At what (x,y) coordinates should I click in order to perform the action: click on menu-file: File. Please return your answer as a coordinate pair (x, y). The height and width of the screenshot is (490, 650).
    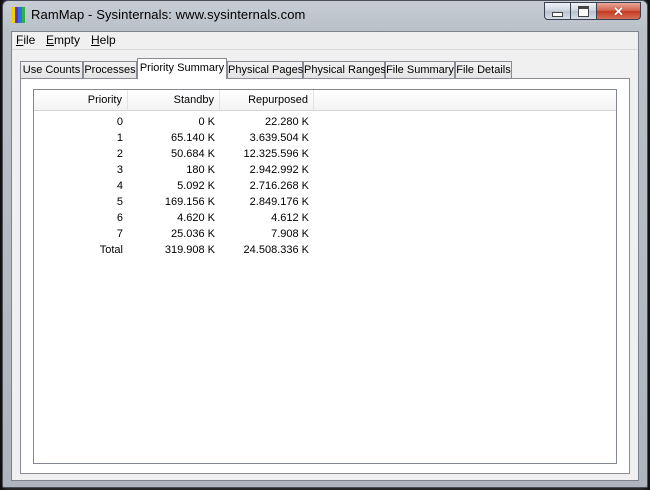
    Looking at the image, I should click on (25, 40).